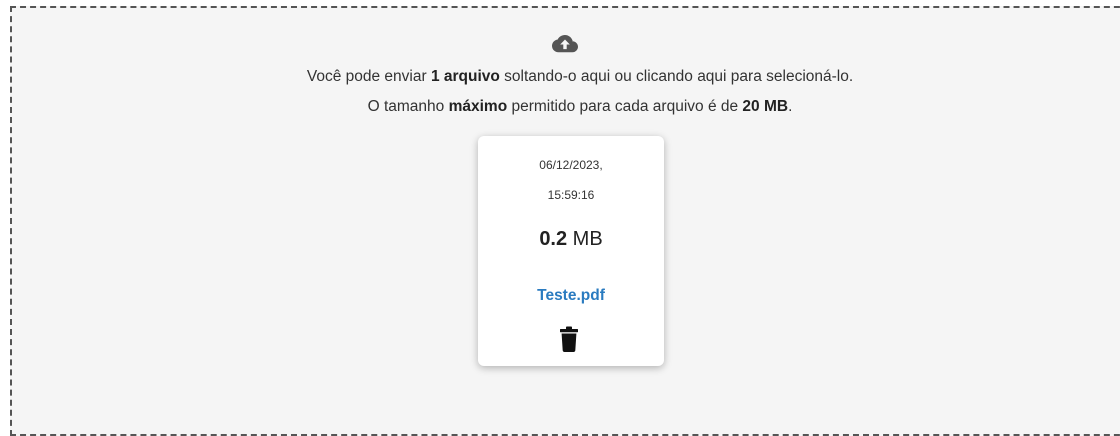  Describe the element at coordinates (478, 106) in the screenshot. I see `size-note-max: máximo` at that location.